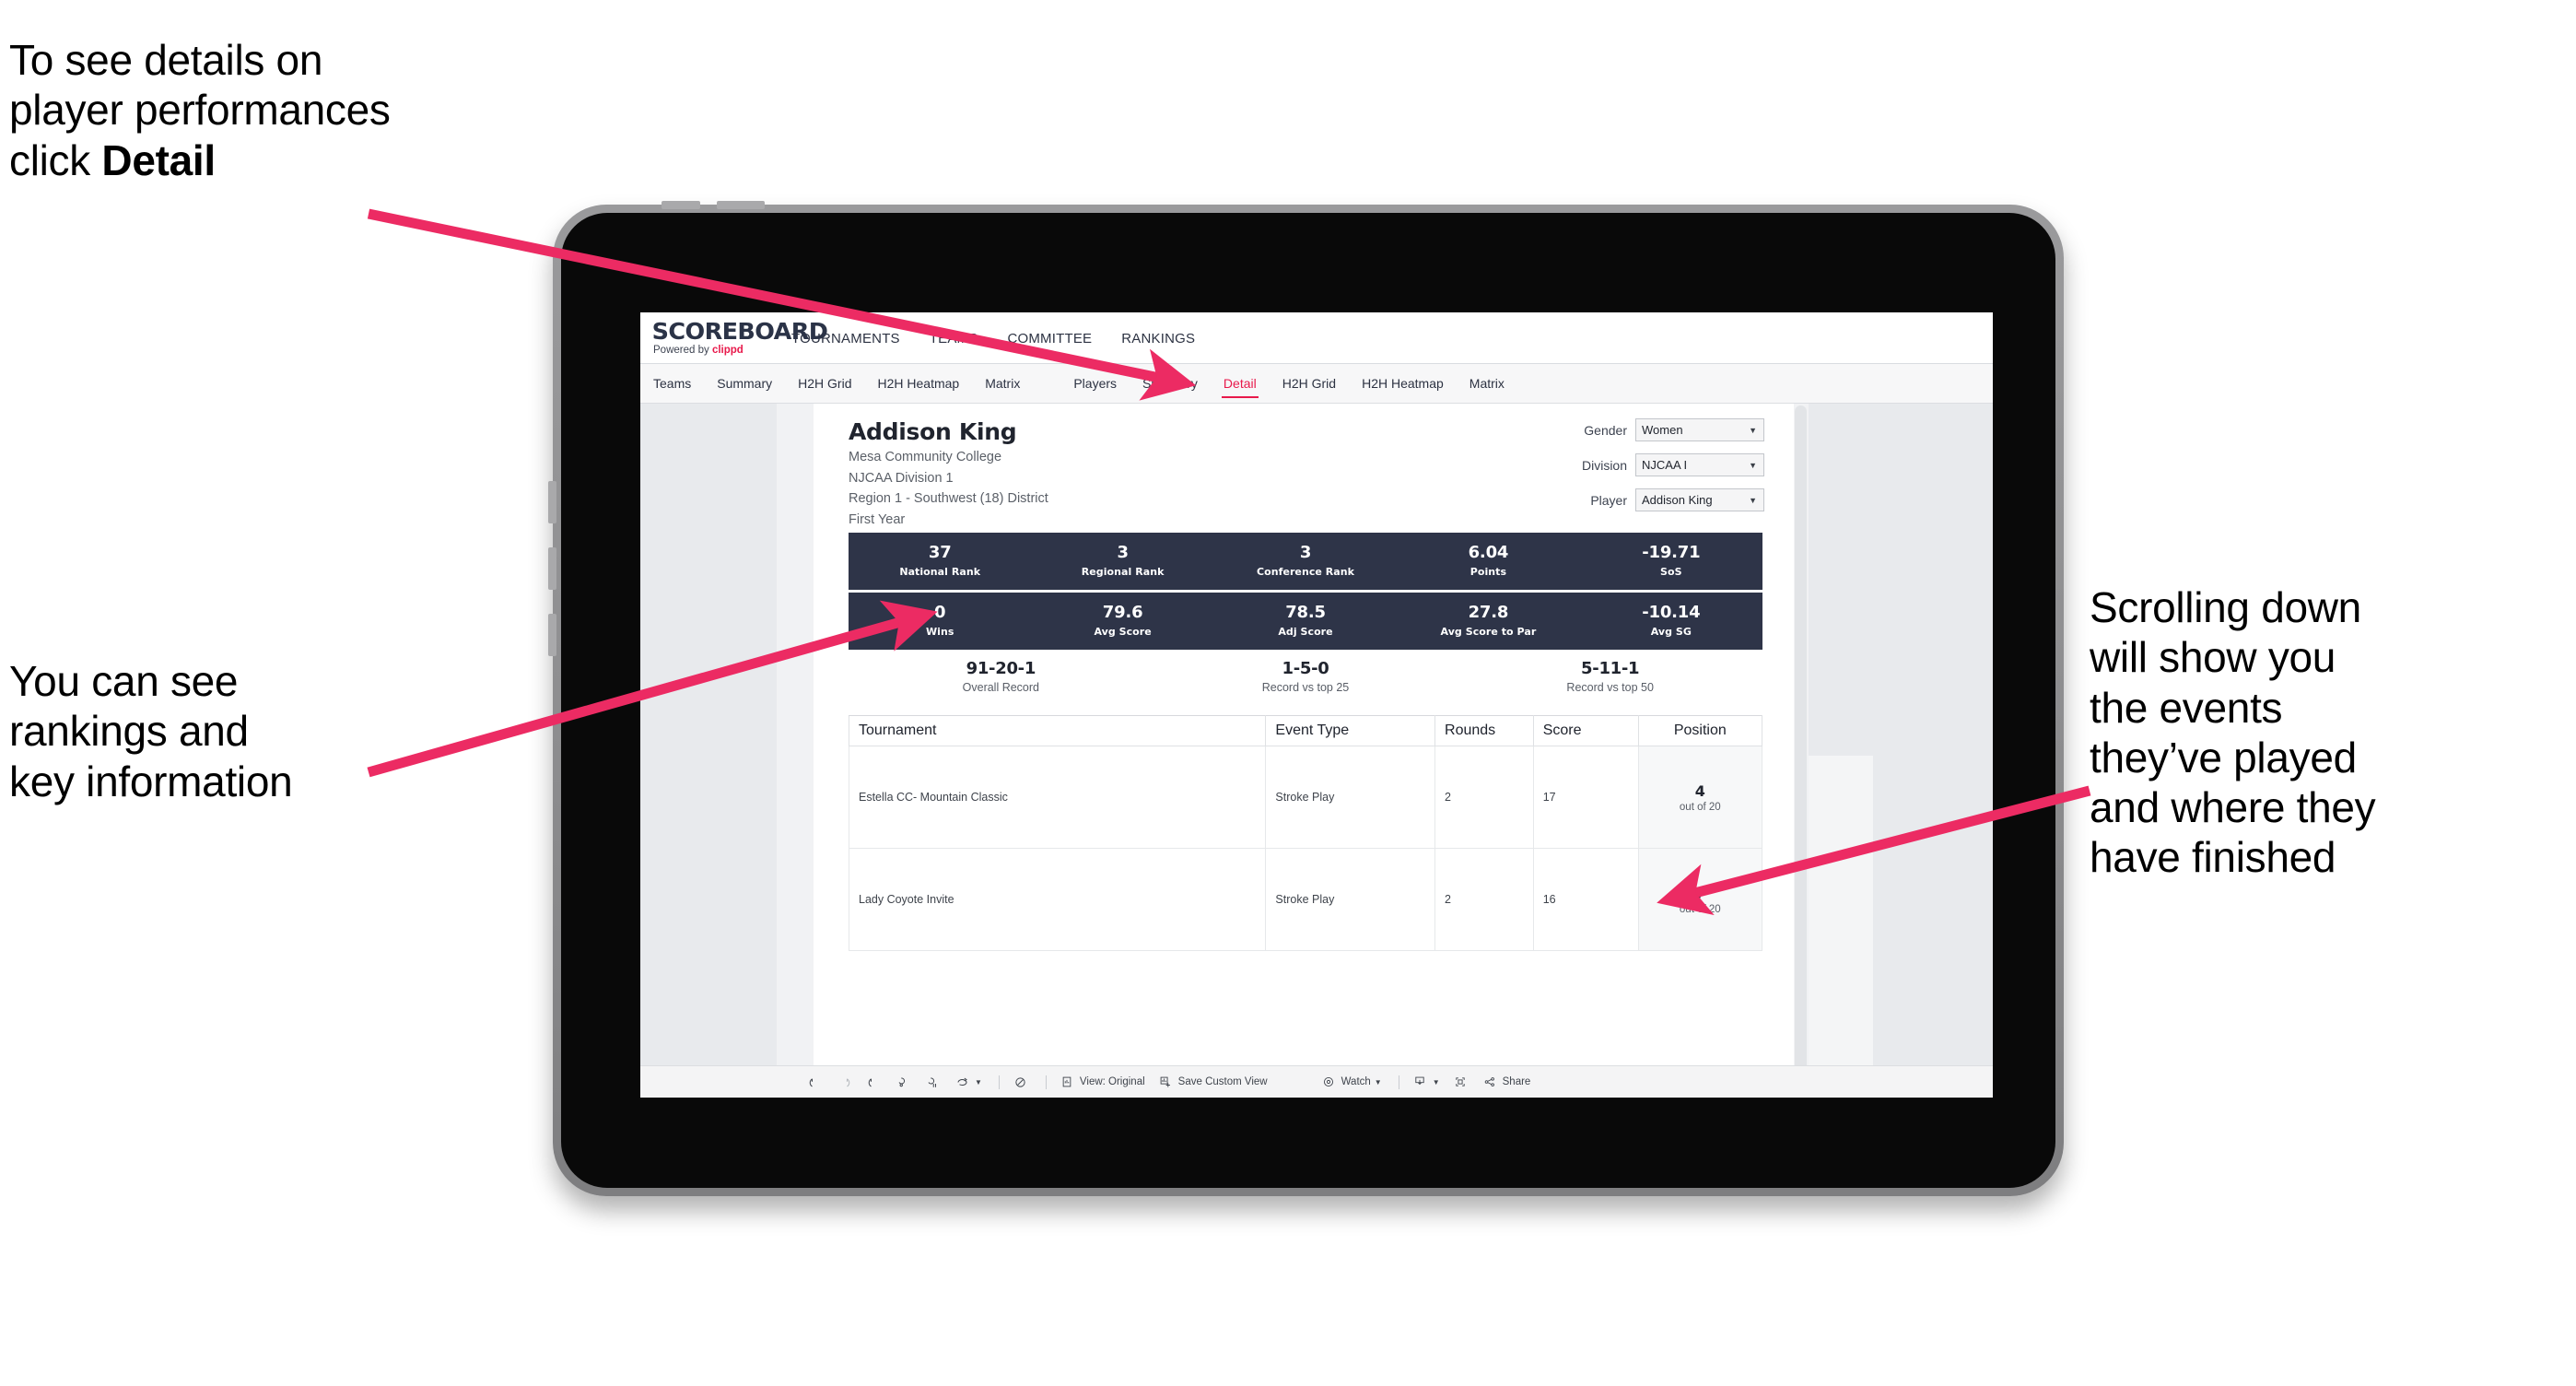 This screenshot has height=1386, width=2576. What do you see at coordinates (1049, 338) in the screenshot?
I see `nav-link-committee: COMMITTEE` at bounding box center [1049, 338].